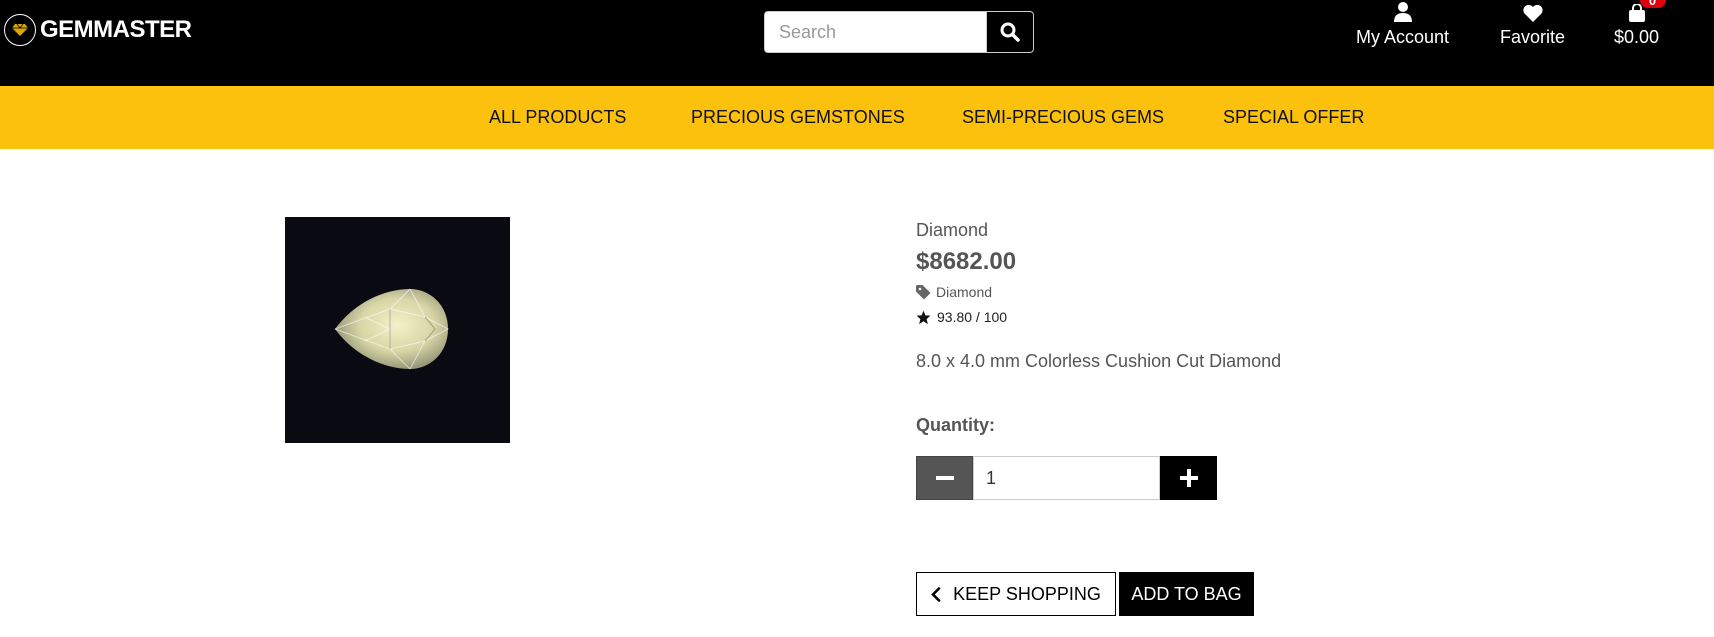 This screenshot has width=1714, height=637. I want to click on search-button, so click(1009, 32).